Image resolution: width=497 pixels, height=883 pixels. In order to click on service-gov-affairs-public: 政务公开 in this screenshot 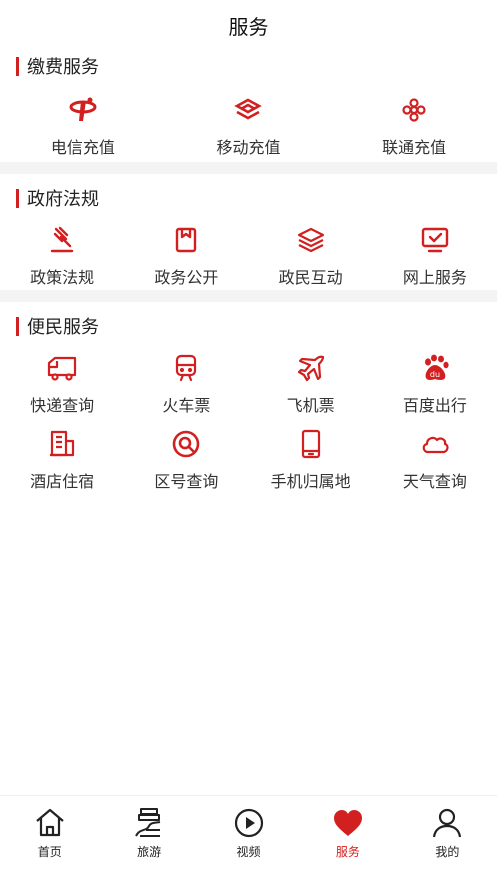, I will do `click(186, 252)`.